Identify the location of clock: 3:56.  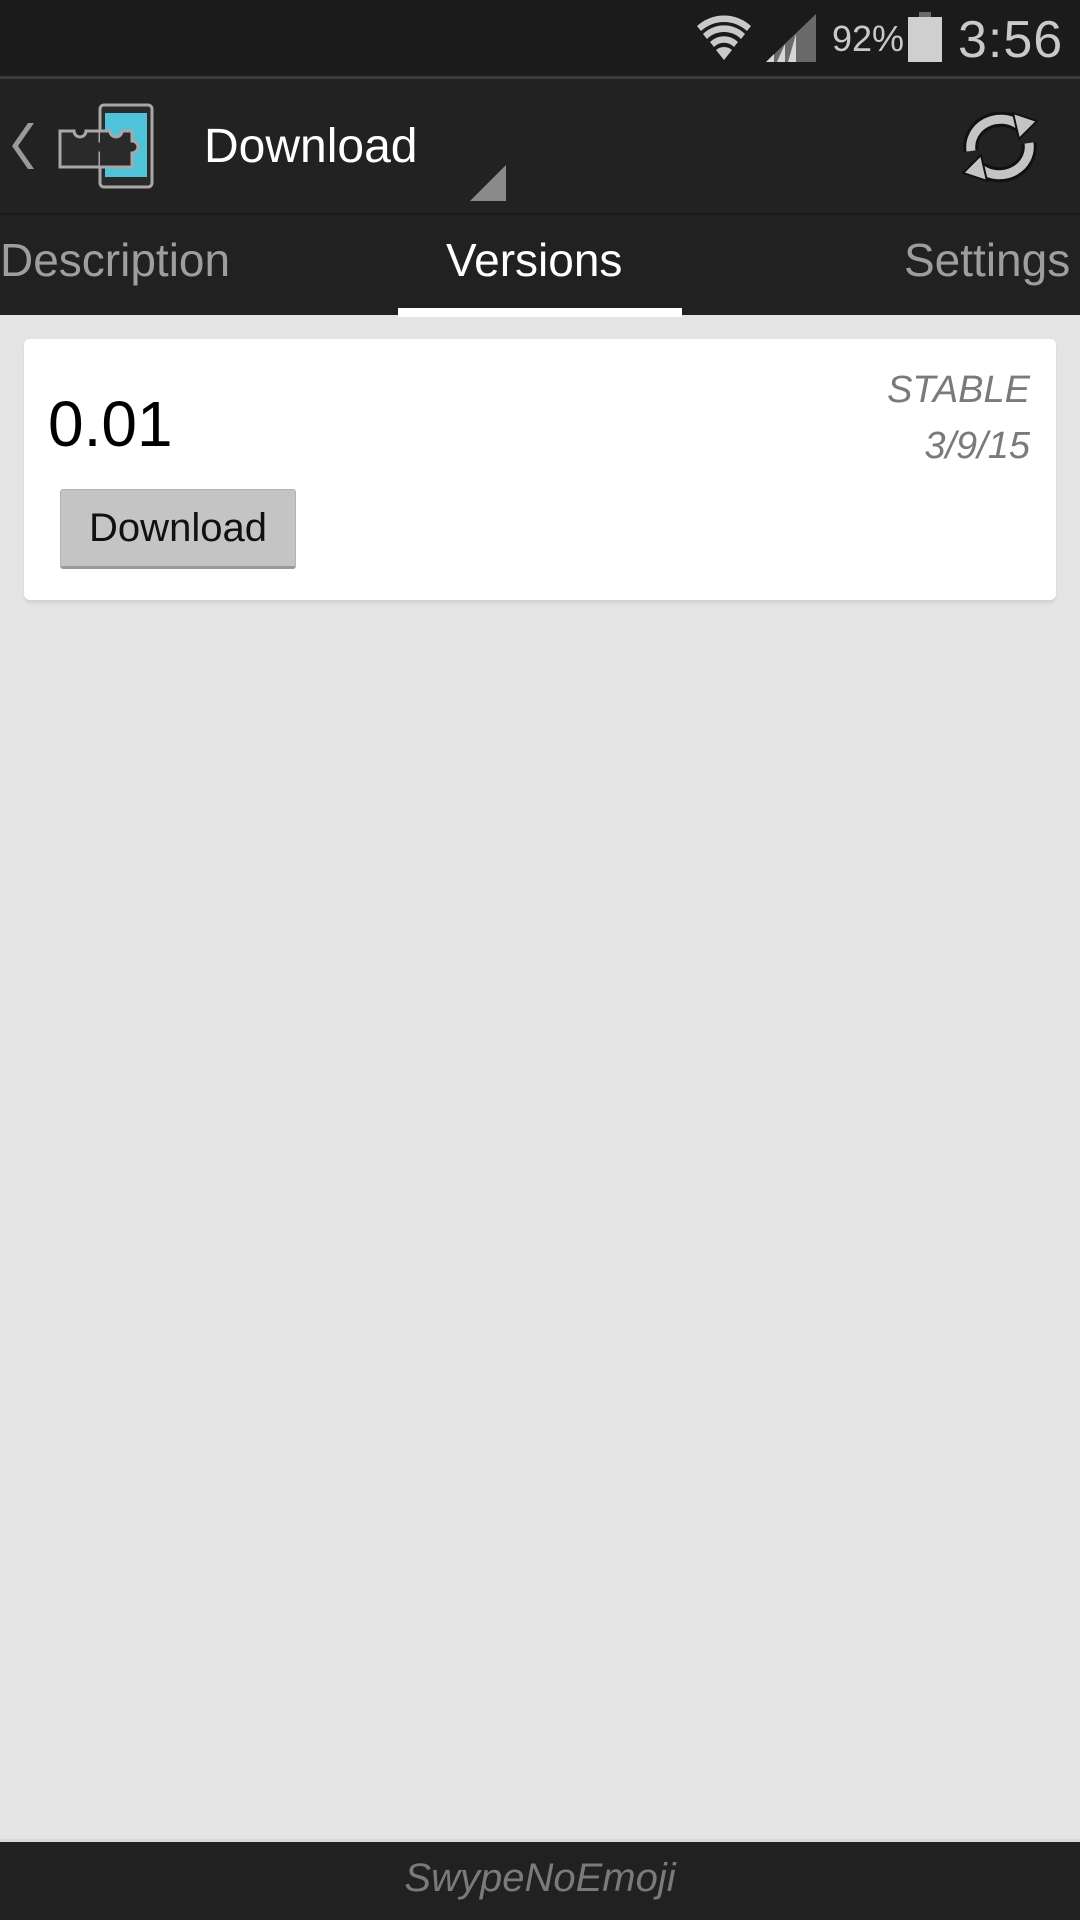
(1011, 40).